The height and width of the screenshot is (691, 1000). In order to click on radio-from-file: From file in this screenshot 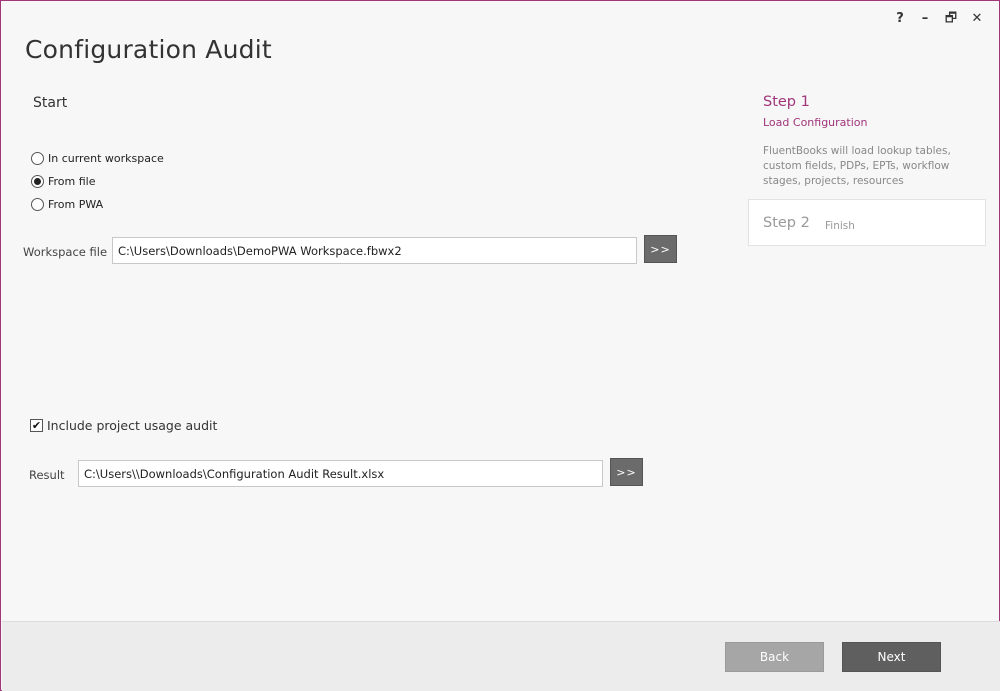, I will do `click(63, 181)`.